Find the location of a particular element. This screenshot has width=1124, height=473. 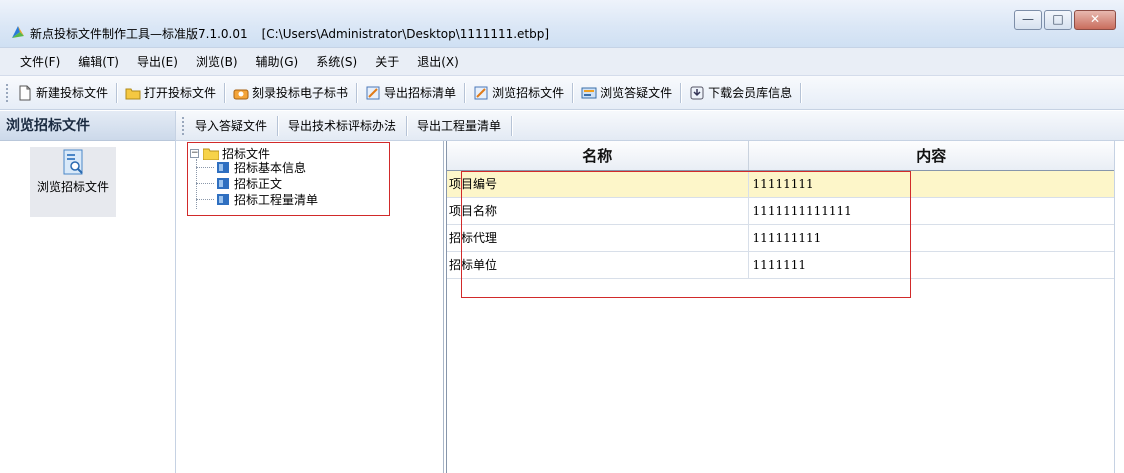

table-row: 项目编号 11111111 is located at coordinates (780, 184).